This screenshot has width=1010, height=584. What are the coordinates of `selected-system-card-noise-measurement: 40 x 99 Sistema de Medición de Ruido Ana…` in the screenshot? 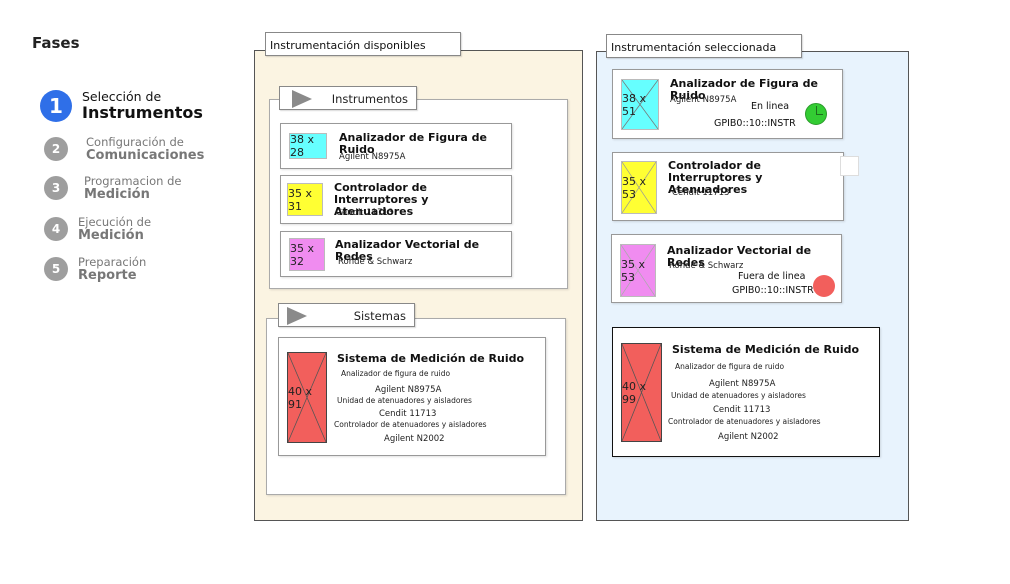 It's located at (746, 392).